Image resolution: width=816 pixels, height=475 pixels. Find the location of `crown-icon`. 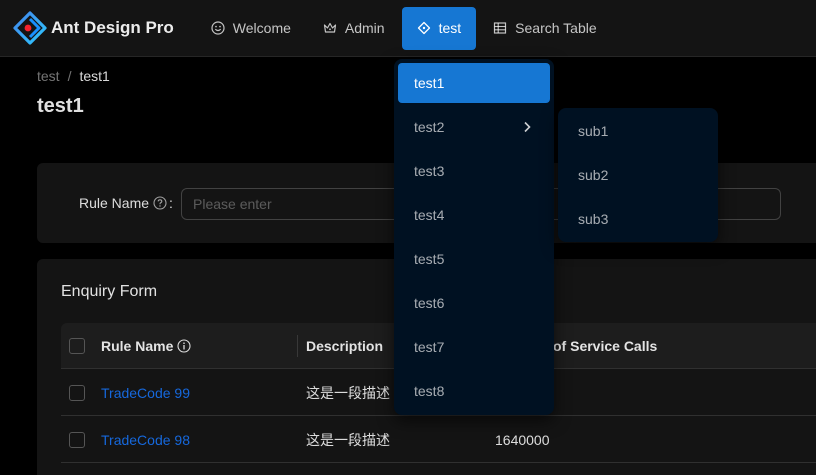

crown-icon is located at coordinates (330, 28).